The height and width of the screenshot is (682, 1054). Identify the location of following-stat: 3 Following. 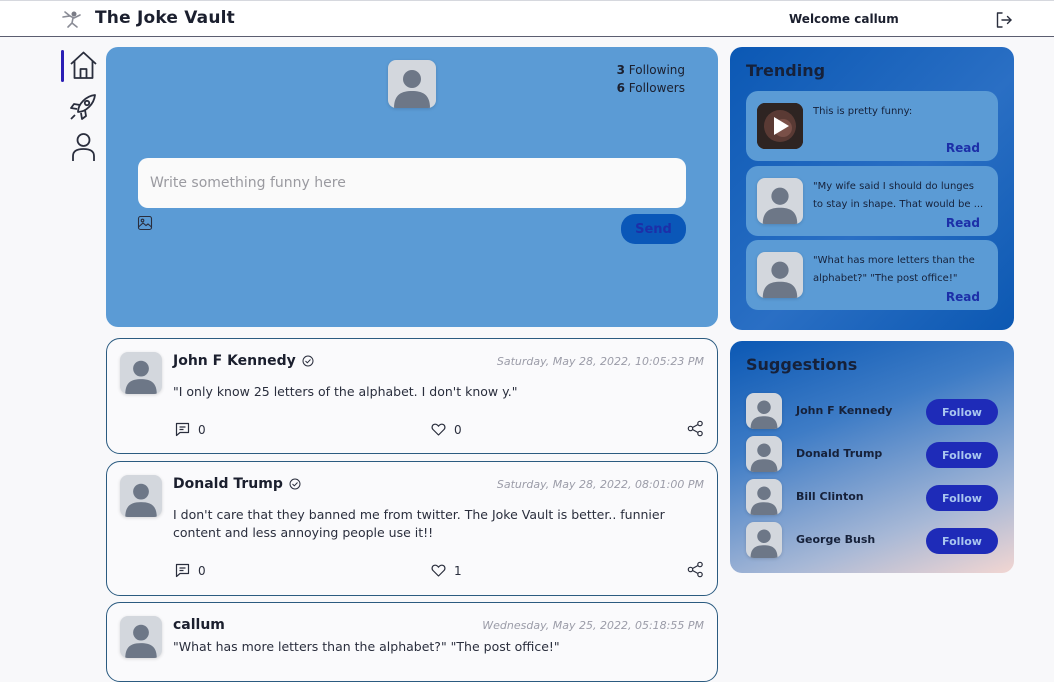
(651, 70).